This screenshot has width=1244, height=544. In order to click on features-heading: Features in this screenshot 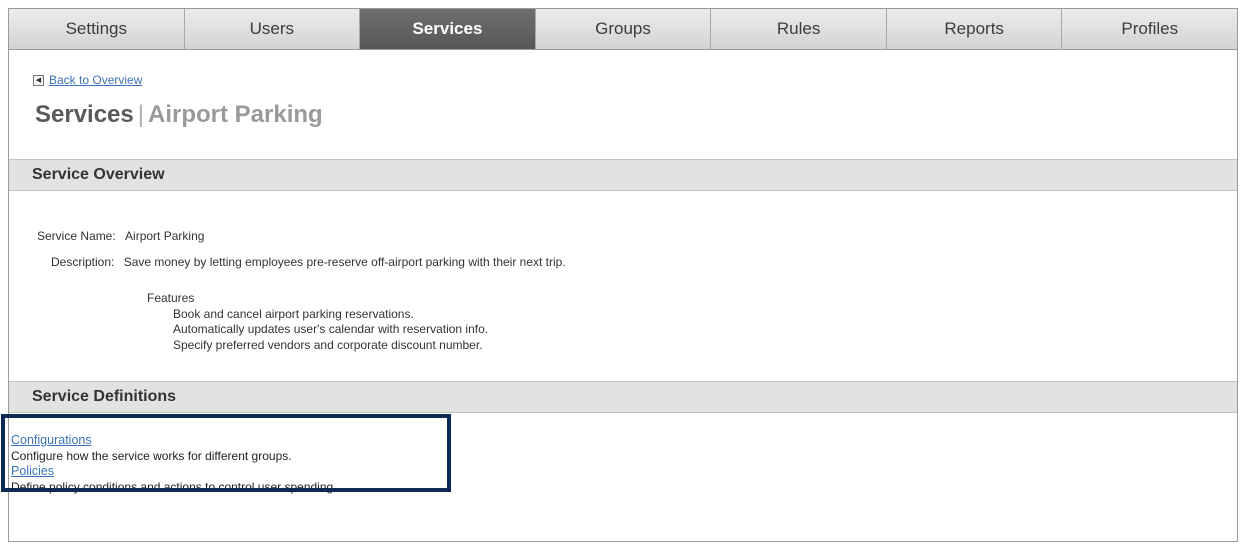, I will do `click(171, 298)`.